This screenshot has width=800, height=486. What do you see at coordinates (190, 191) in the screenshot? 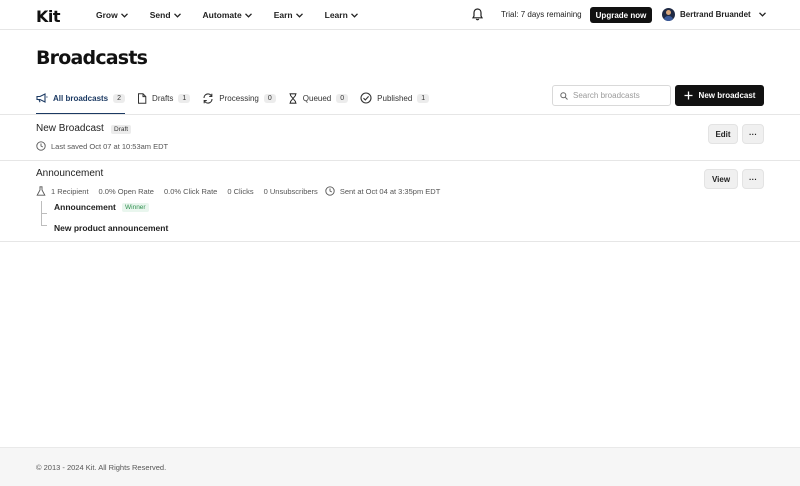
I see `click-rate: 0.0% Click Rate` at bounding box center [190, 191].